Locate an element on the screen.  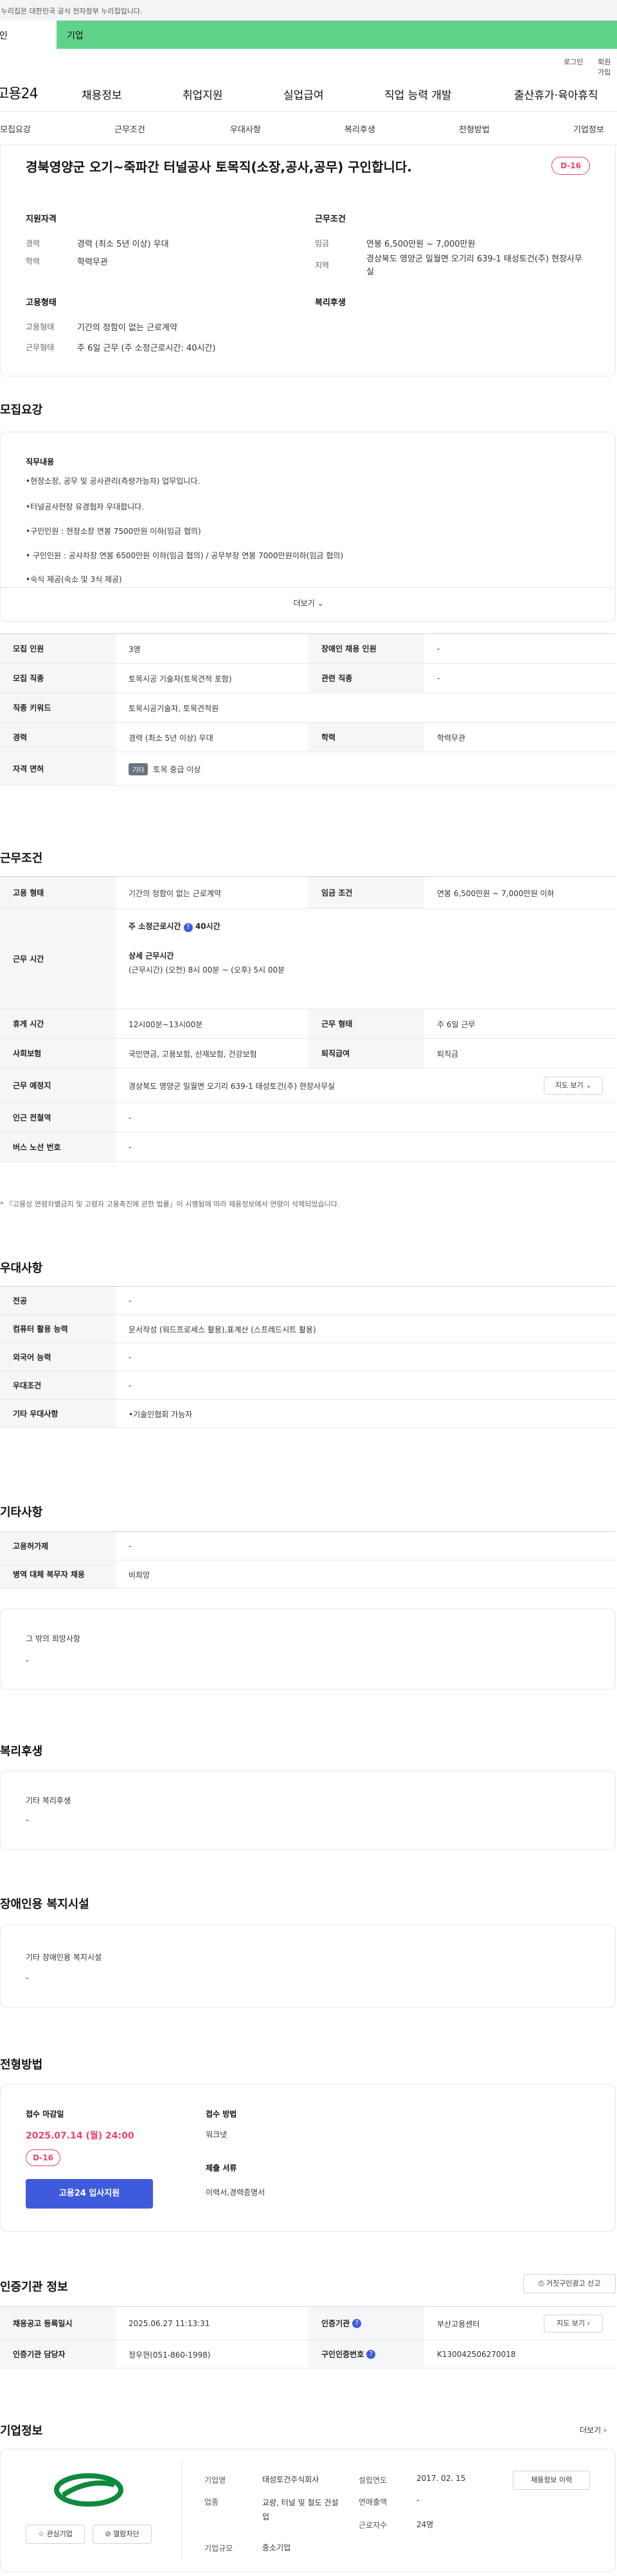
duty-more-button: 더보기 ⌄ is located at coordinates (308, 602).